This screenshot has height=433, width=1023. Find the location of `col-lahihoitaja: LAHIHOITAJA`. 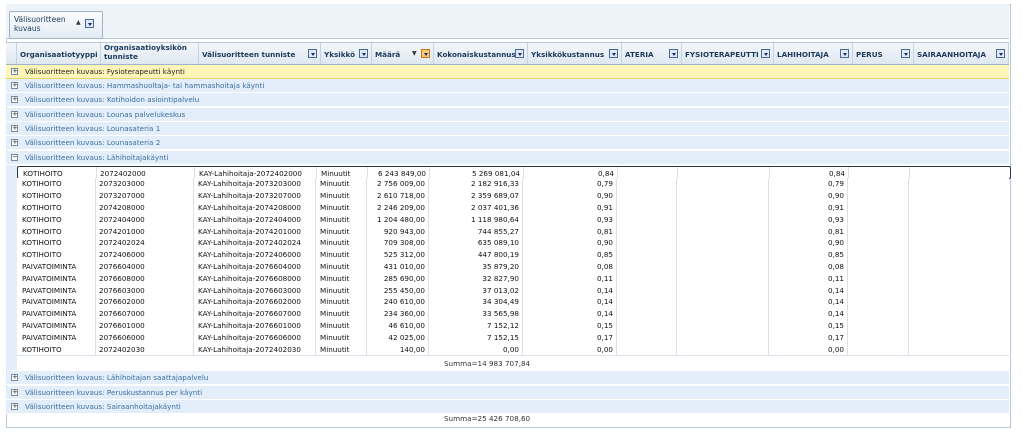

col-lahihoitaja: LAHIHOITAJA is located at coordinates (813, 53).